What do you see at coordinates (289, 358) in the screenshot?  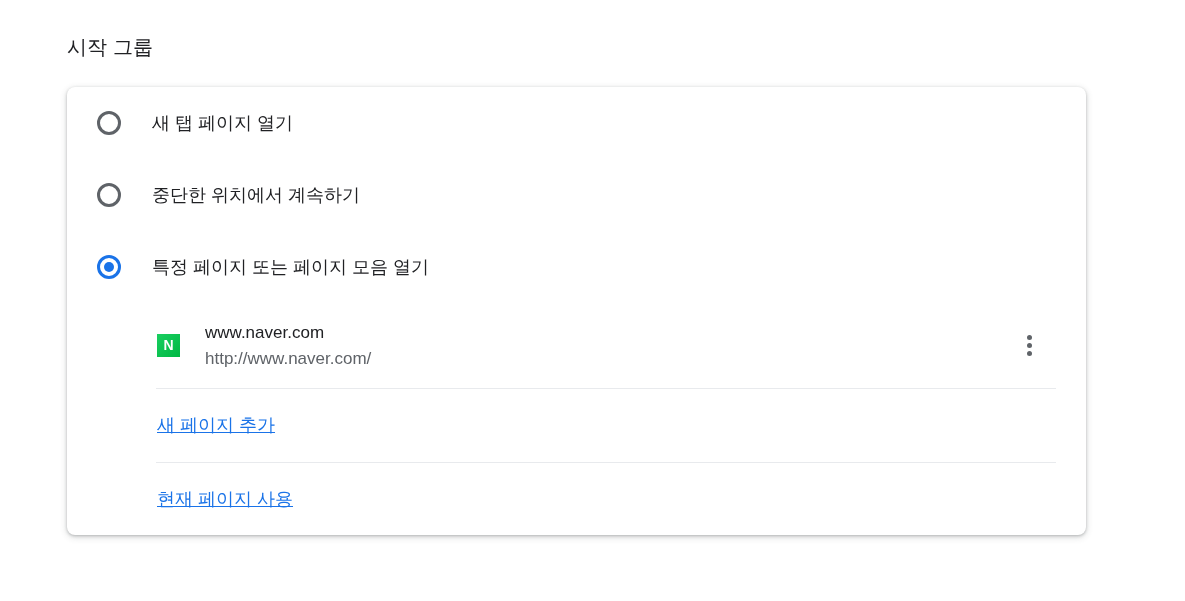 I see `page-url: http://www.naver.com/` at bounding box center [289, 358].